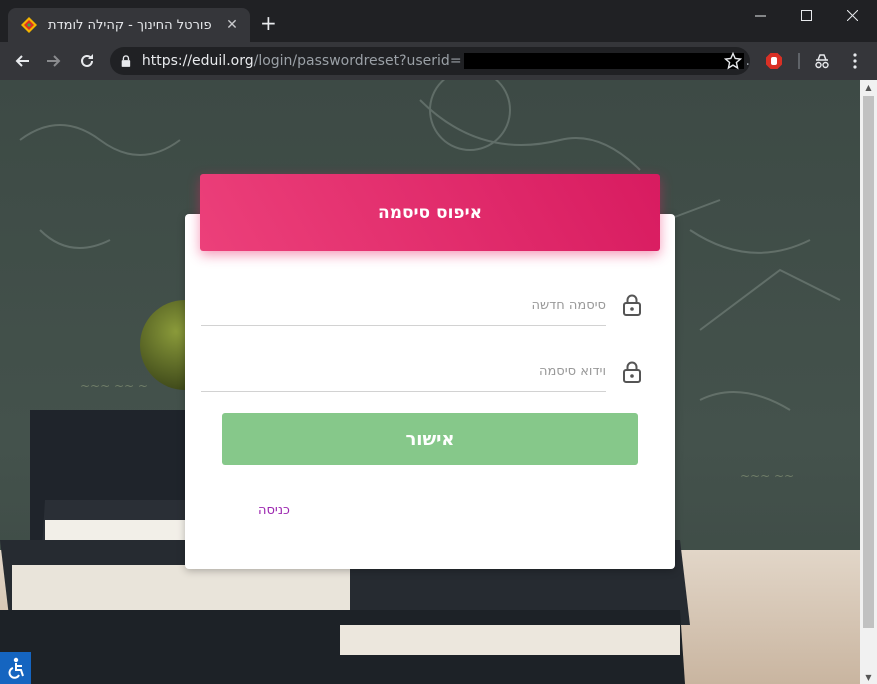 This screenshot has width=877, height=684. Describe the element at coordinates (760, 15) in the screenshot. I see `minimize-icon` at that location.